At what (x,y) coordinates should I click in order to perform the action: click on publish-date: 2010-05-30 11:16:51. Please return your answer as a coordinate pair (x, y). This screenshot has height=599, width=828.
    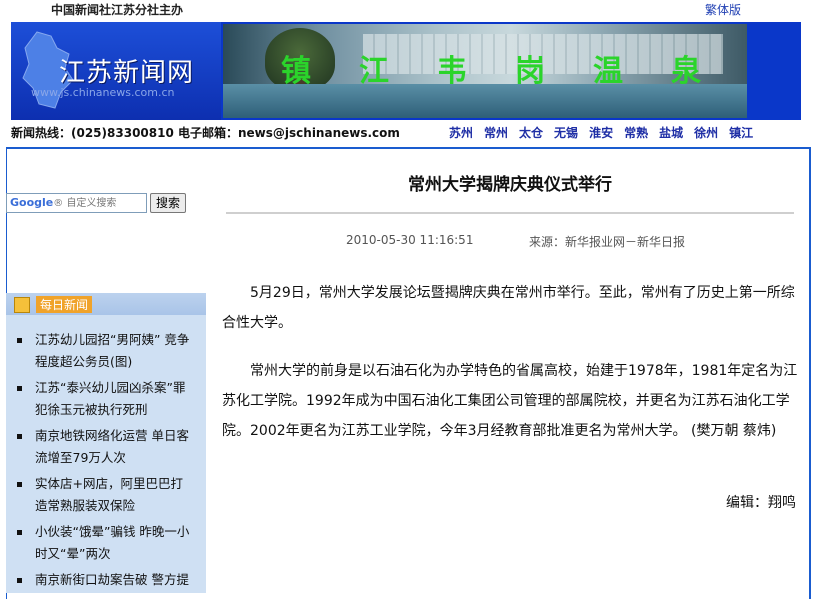
    Looking at the image, I should click on (410, 240).